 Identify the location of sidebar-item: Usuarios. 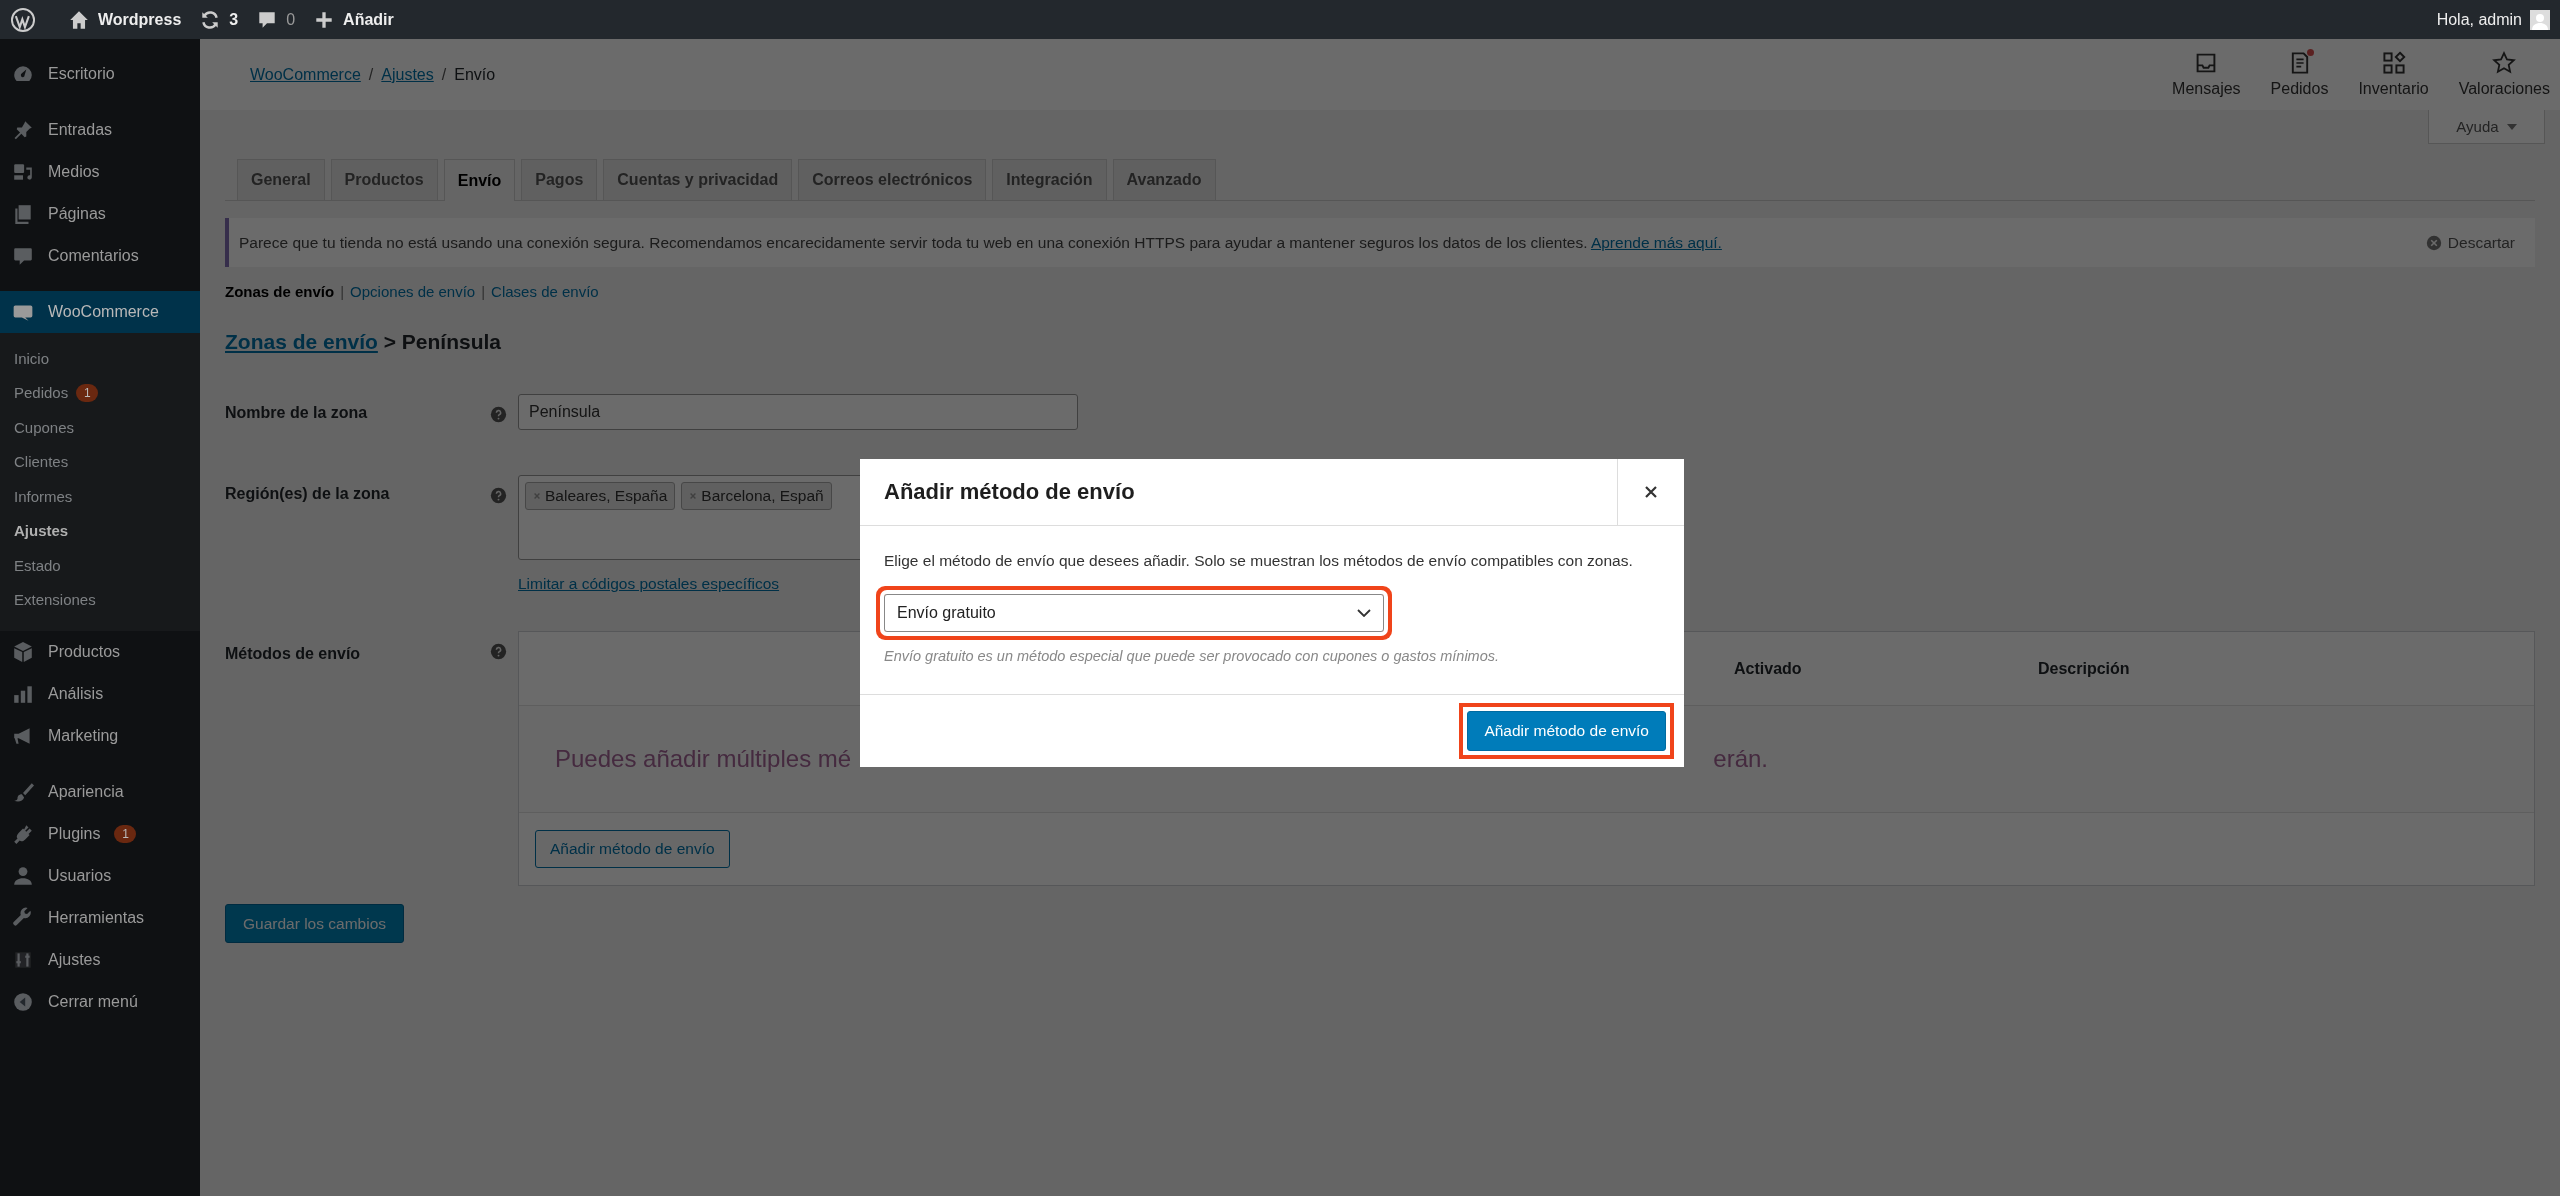
(100, 876).